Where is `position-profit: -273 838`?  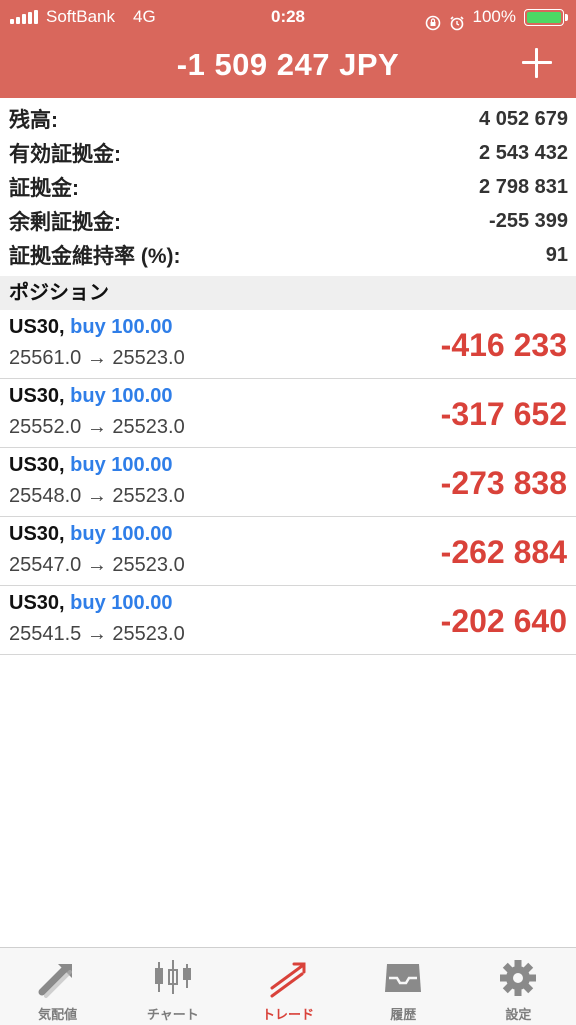 position-profit: -273 838 is located at coordinates (503, 483).